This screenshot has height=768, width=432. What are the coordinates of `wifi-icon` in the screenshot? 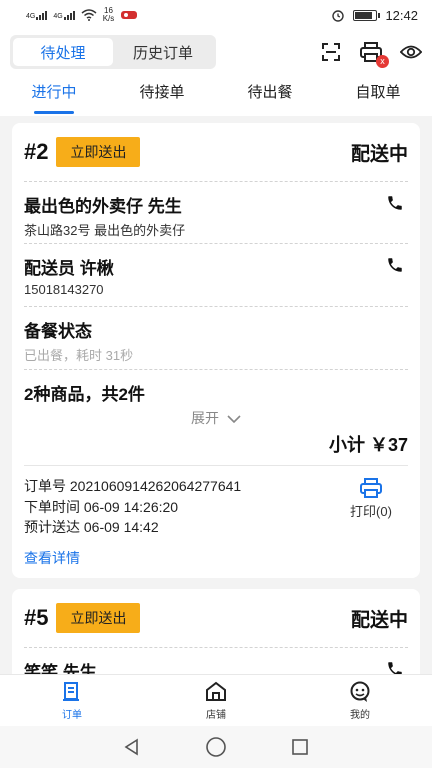 It's located at (89, 15).